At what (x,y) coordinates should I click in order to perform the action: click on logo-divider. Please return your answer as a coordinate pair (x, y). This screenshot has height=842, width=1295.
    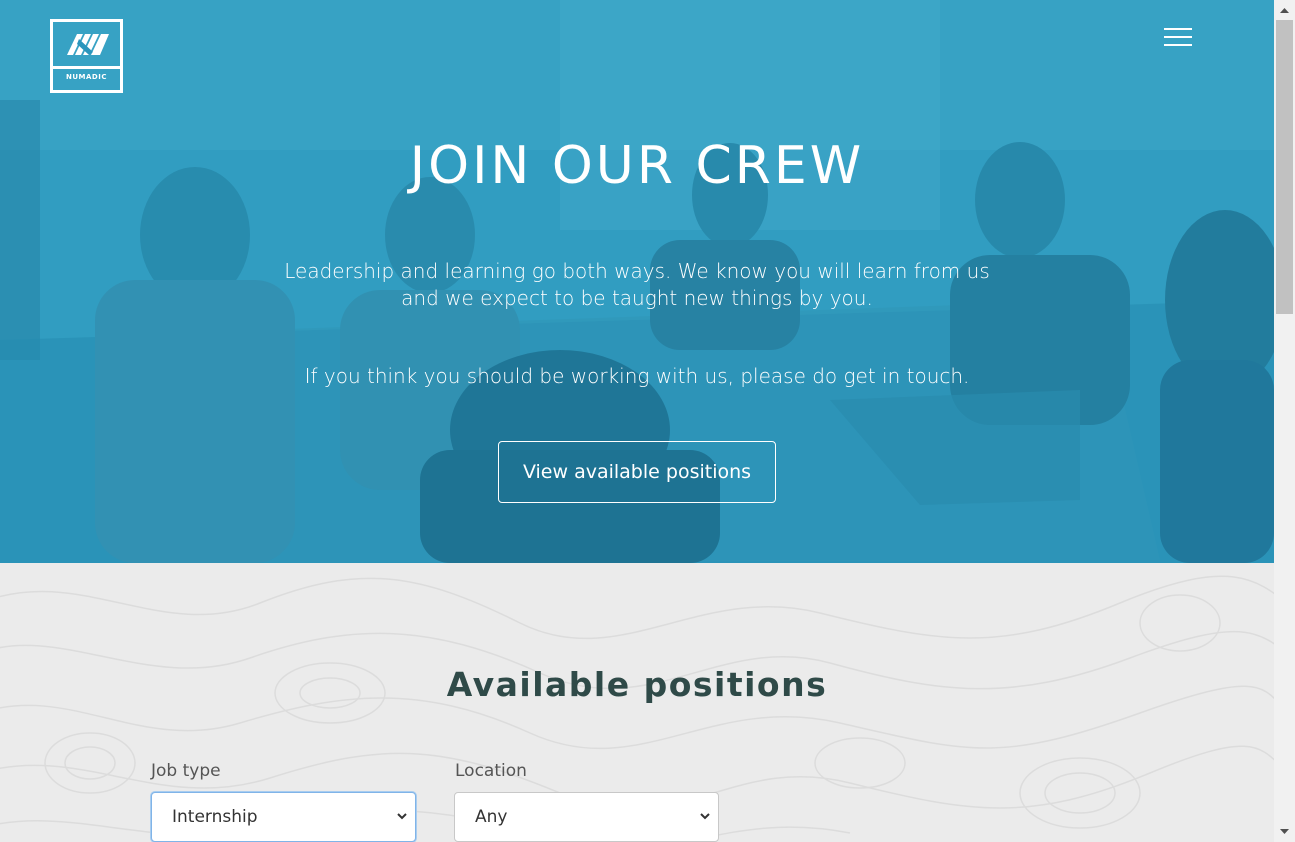
    Looking at the image, I should click on (86, 67).